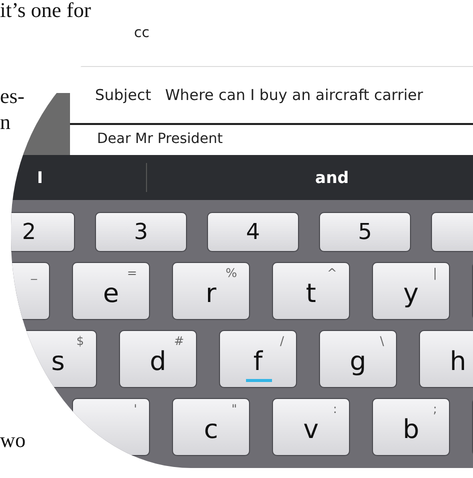  Describe the element at coordinates (158, 359) in the screenshot. I see `keyboard-key: d #` at that location.